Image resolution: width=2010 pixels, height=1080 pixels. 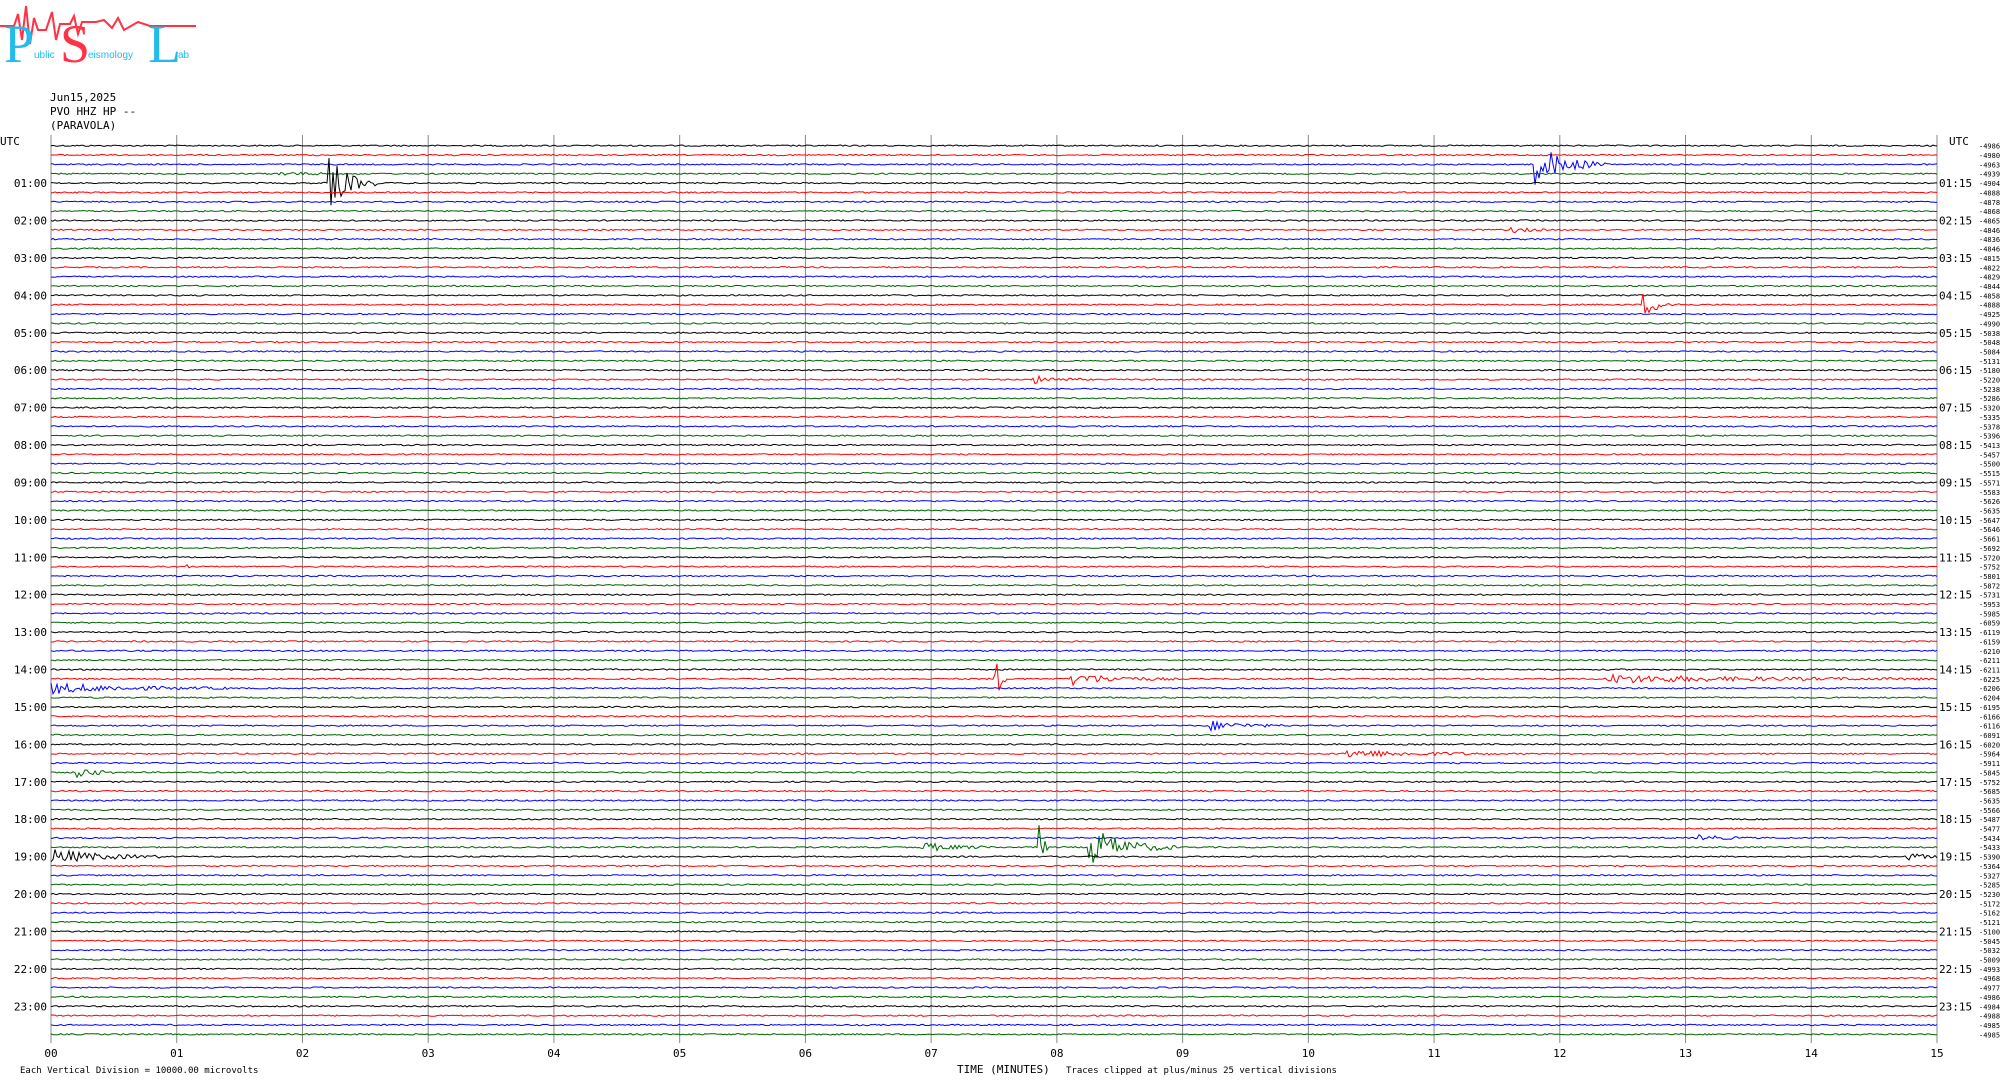 What do you see at coordinates (30, 445) in the screenshot?
I see `left-hour-label: 08:00` at bounding box center [30, 445].